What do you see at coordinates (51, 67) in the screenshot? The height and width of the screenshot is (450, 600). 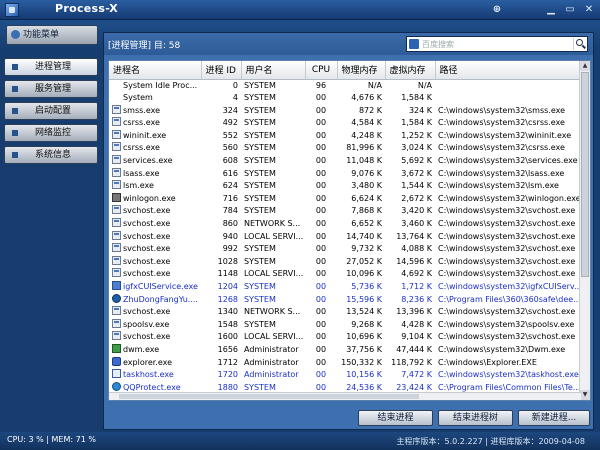 I see `sidebar-item-process: 进程管理` at bounding box center [51, 67].